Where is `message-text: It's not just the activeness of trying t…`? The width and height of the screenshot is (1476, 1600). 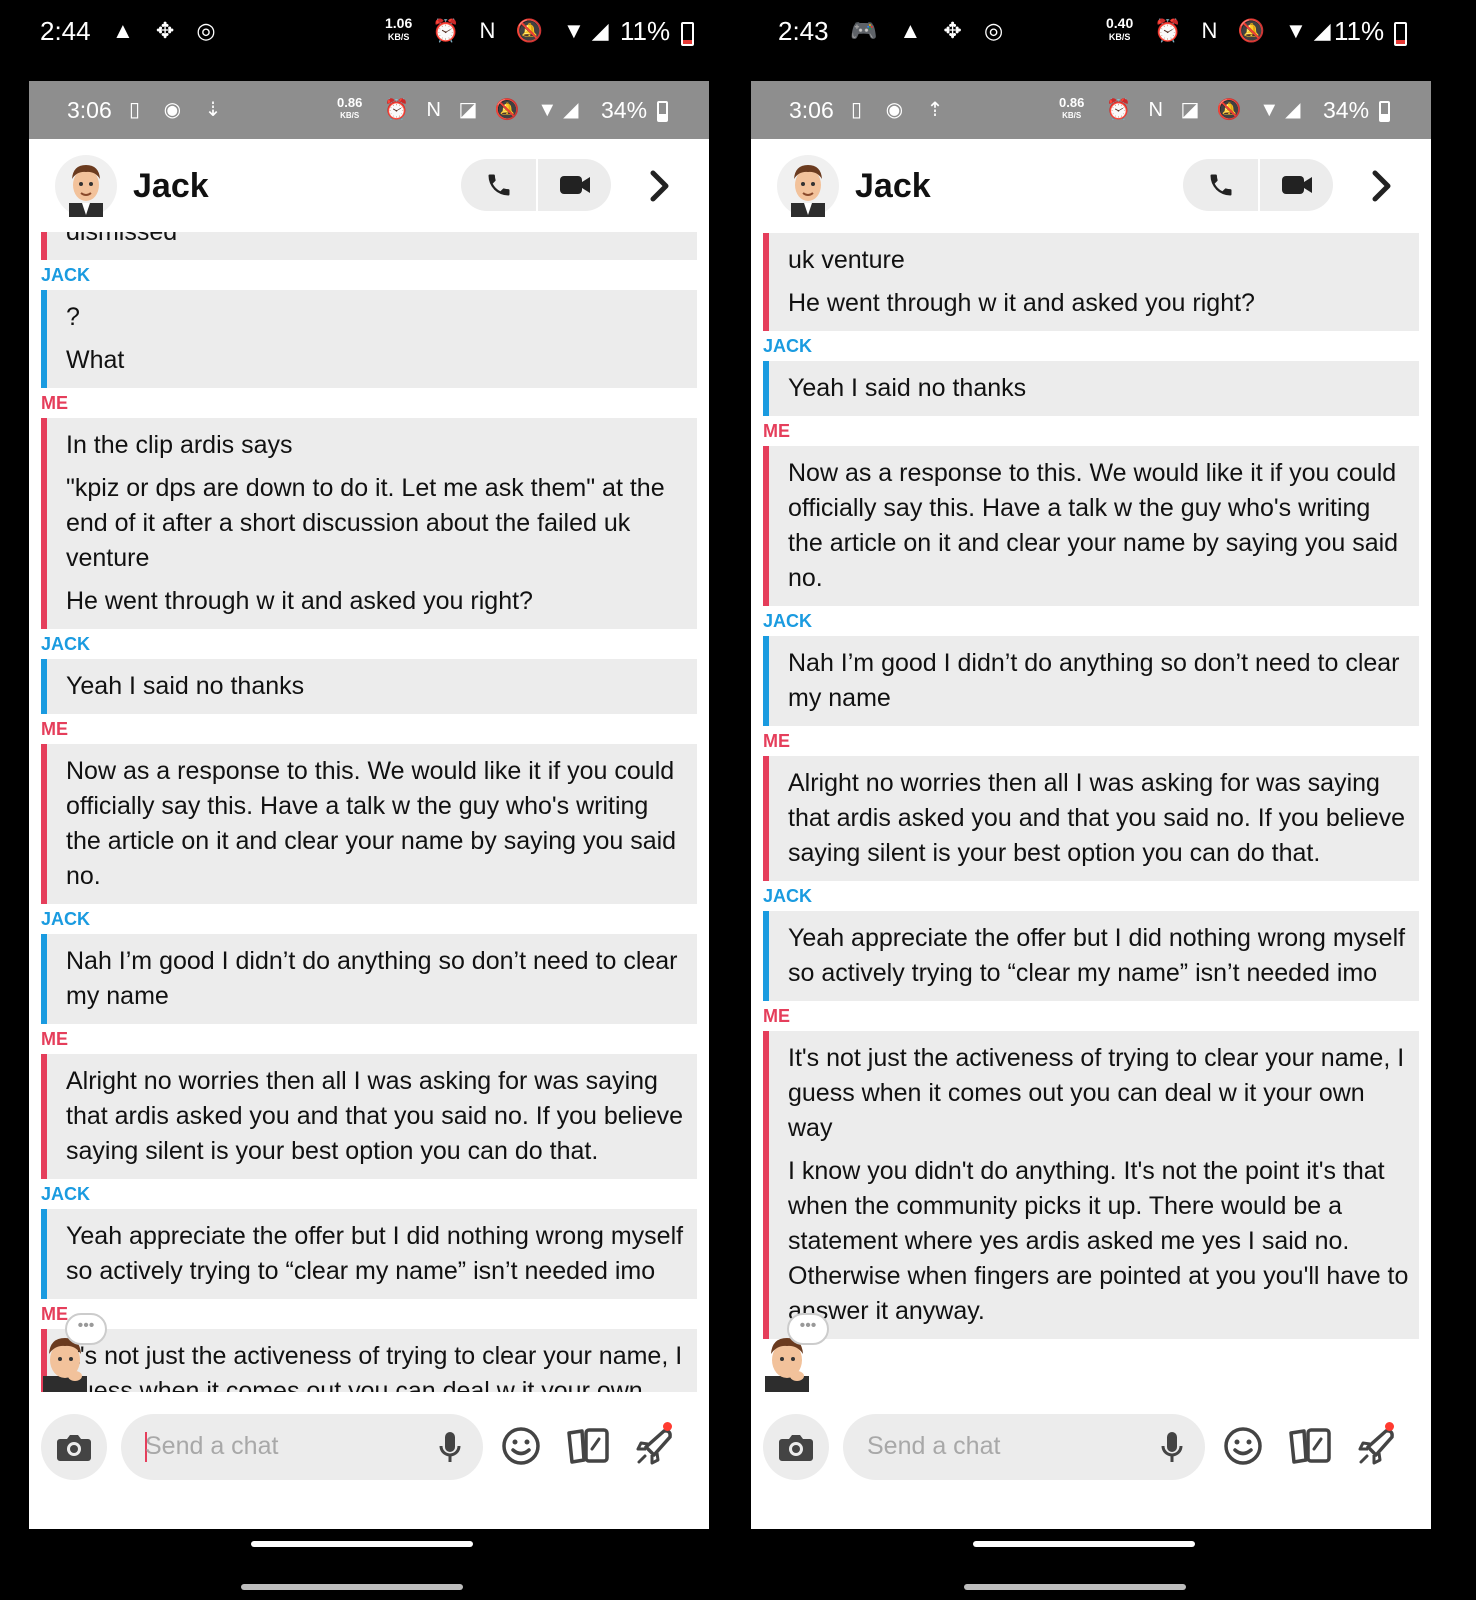 message-text: It's not just the activeness of trying t… is located at coordinates (1096, 1093).